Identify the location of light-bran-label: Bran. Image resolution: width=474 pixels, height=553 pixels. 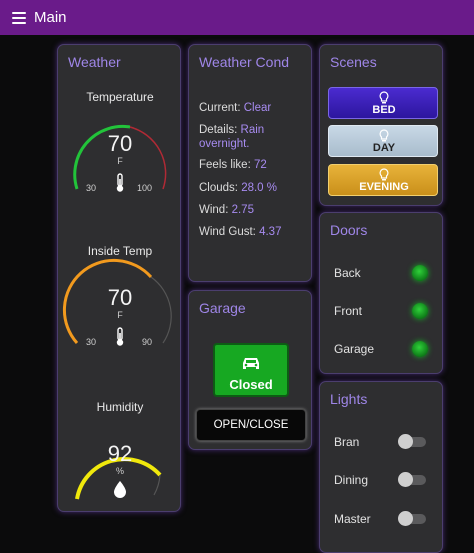
(347, 442).